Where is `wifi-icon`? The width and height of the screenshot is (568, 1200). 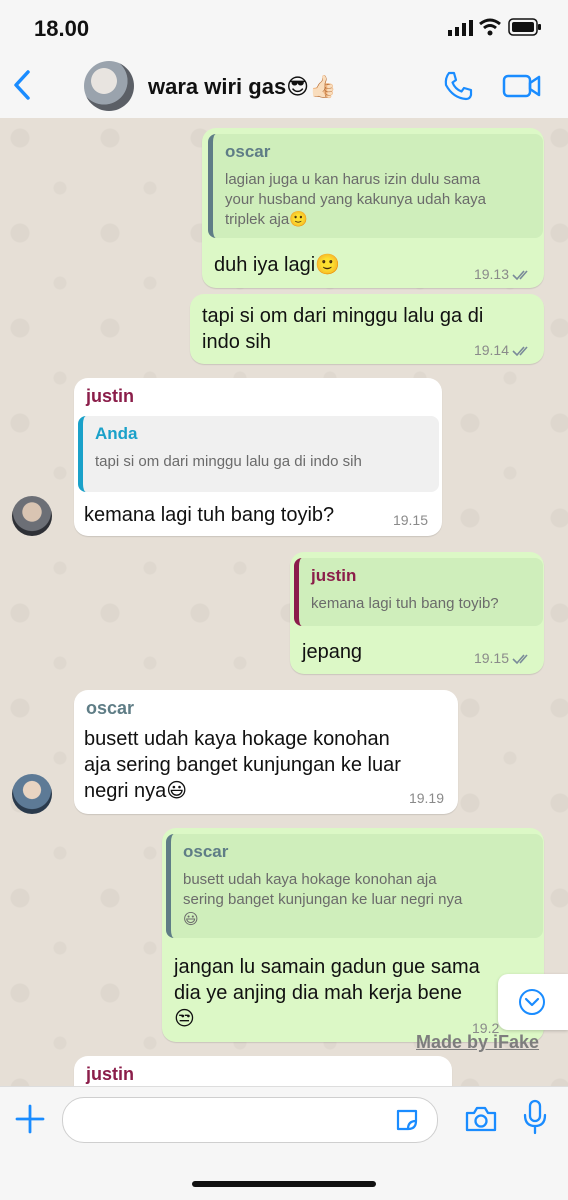 wifi-icon is located at coordinates (490, 27).